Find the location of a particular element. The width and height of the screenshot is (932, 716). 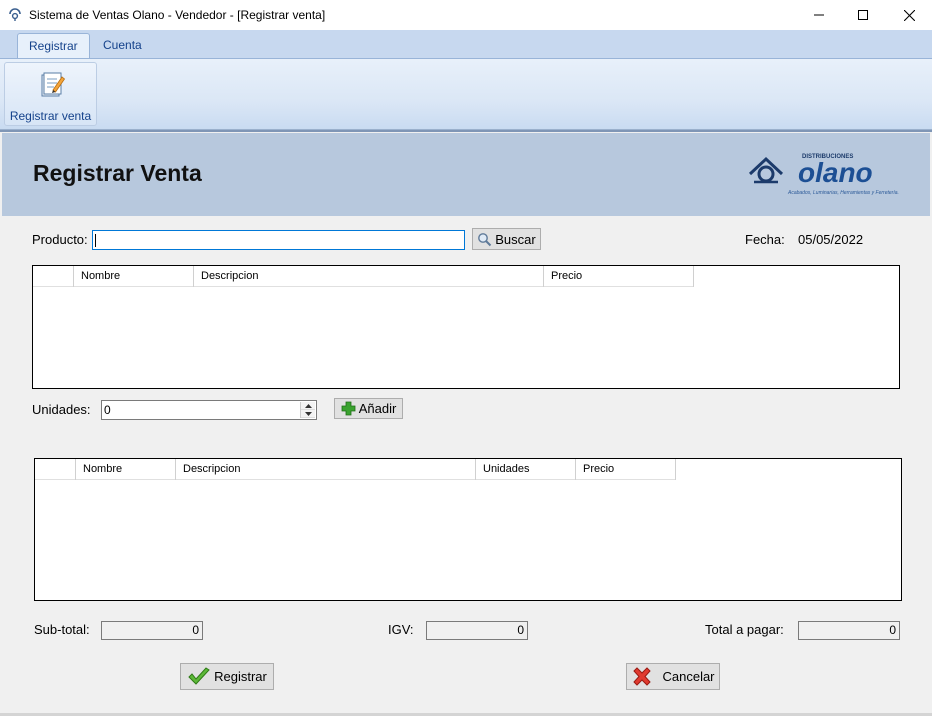

igv-field: 0 is located at coordinates (477, 630).